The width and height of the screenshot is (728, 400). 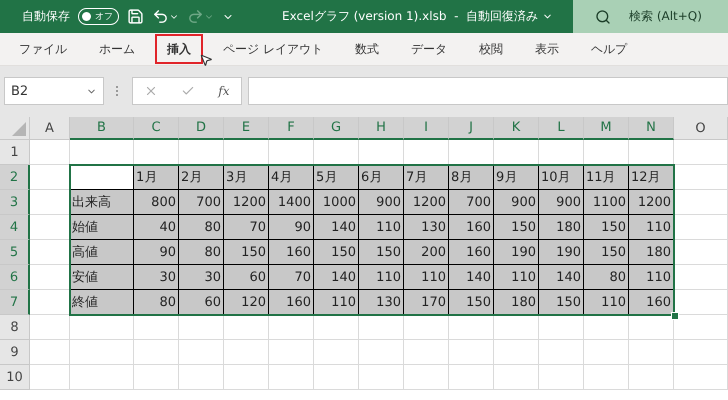 What do you see at coordinates (701, 128) in the screenshot?
I see `column-header: O` at bounding box center [701, 128].